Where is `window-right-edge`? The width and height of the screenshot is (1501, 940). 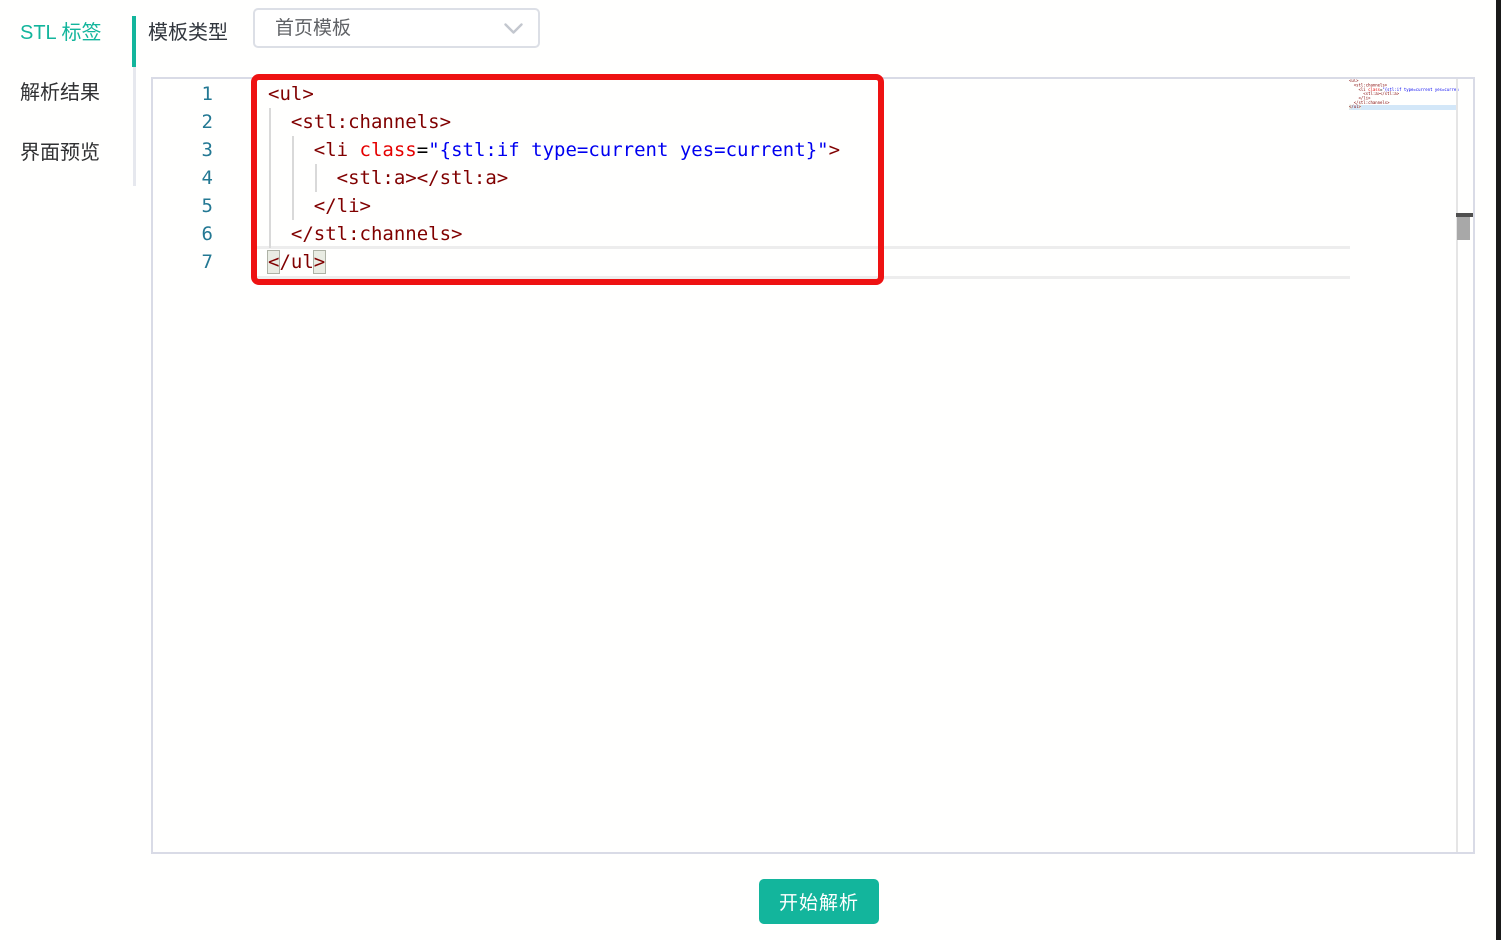 window-right-edge is located at coordinates (1498, 470).